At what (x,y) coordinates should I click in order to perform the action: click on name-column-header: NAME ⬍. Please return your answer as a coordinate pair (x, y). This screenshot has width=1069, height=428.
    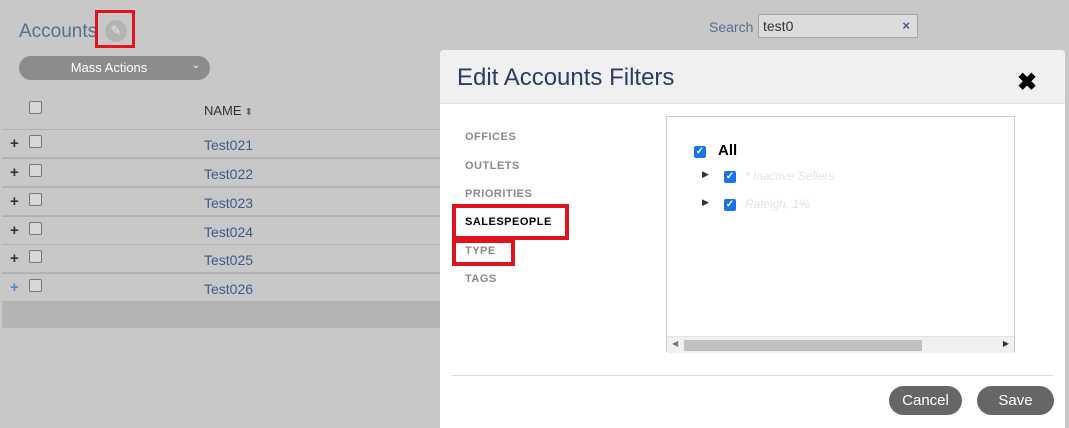
    Looking at the image, I should click on (228, 110).